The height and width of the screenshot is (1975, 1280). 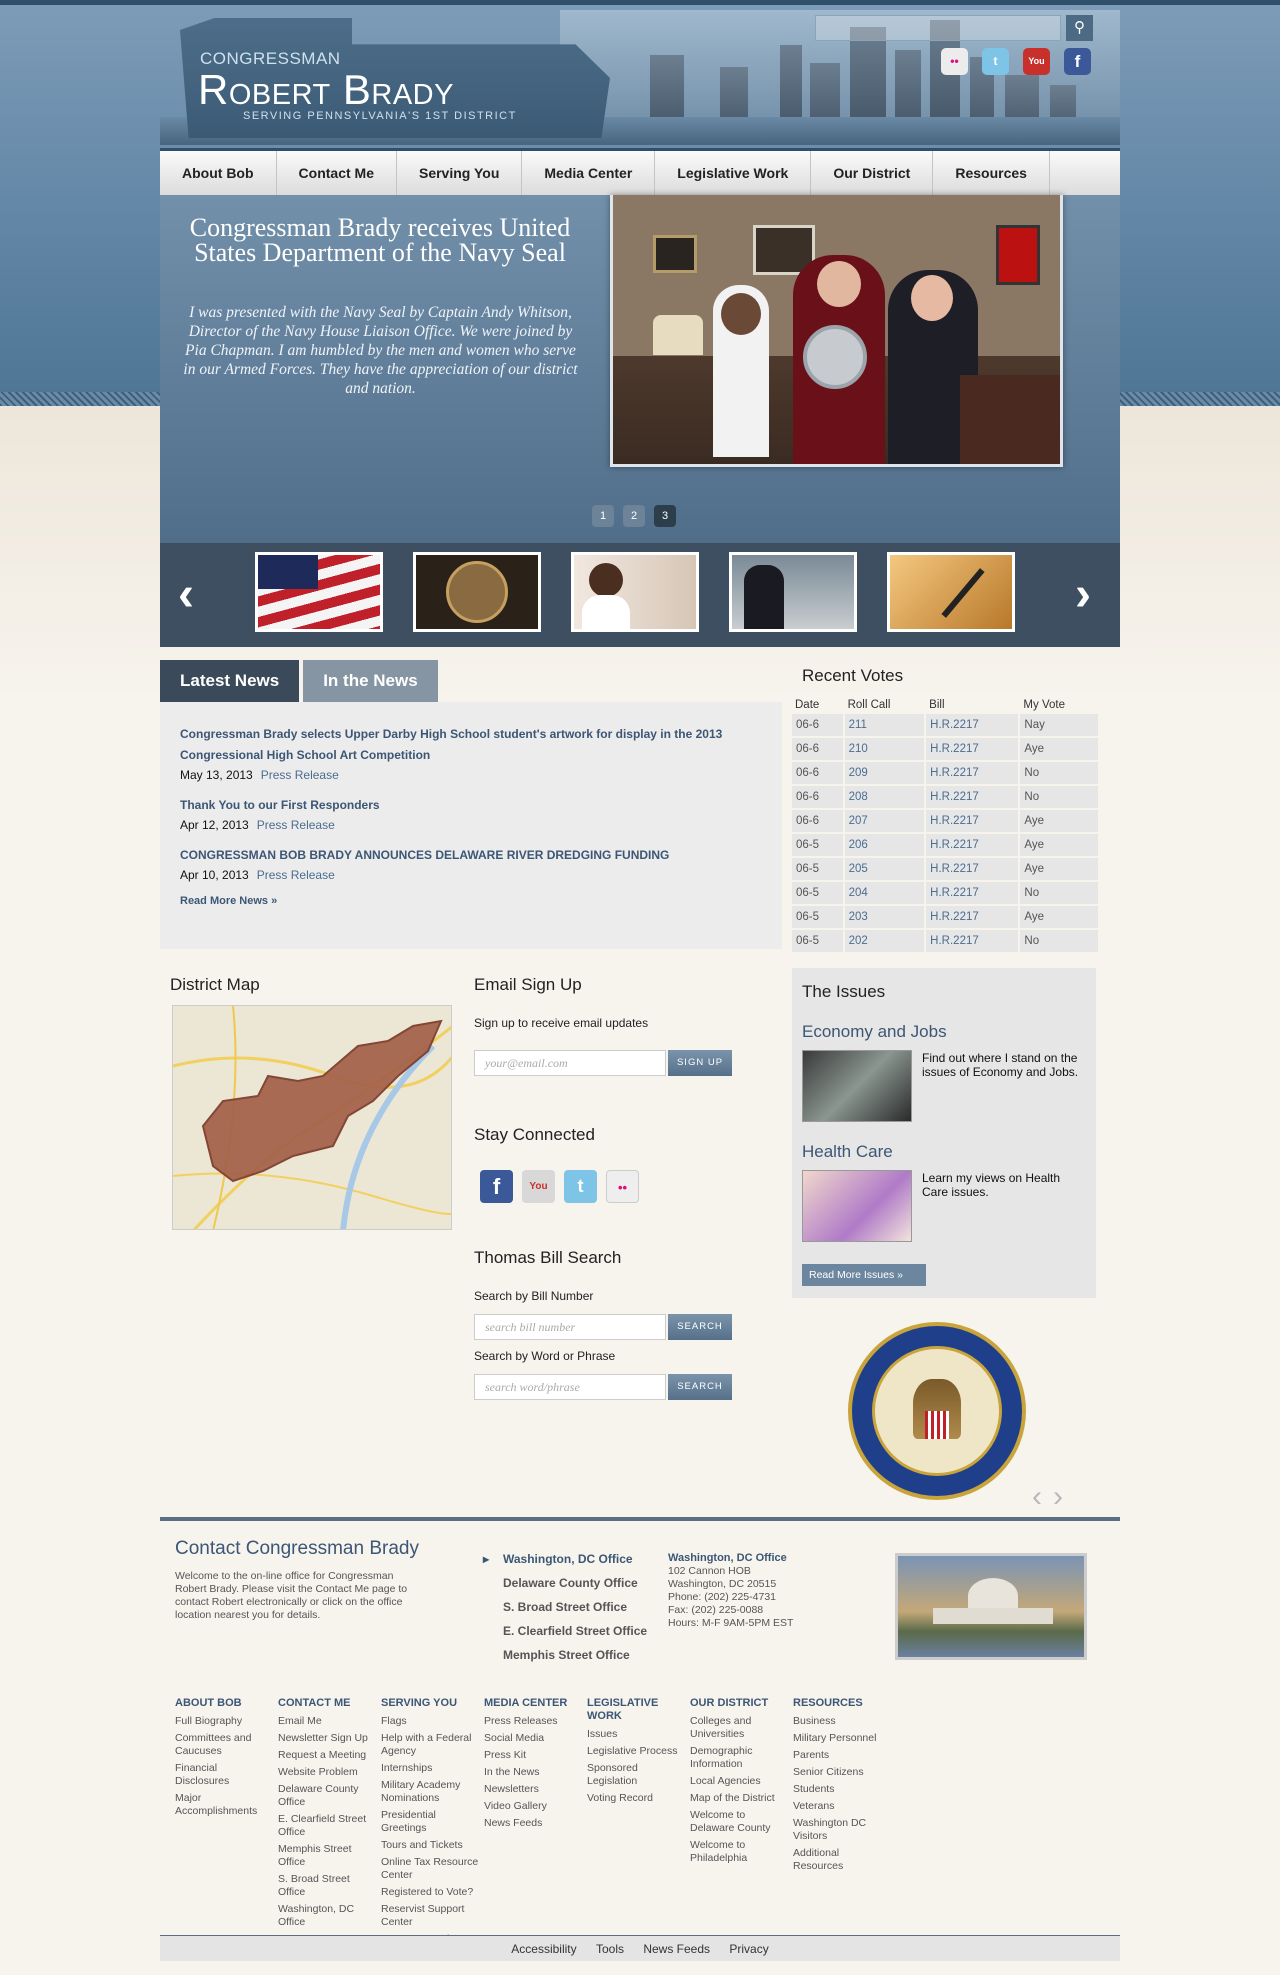 I want to click on vote-roll-call: 206, so click(x=884, y=845).